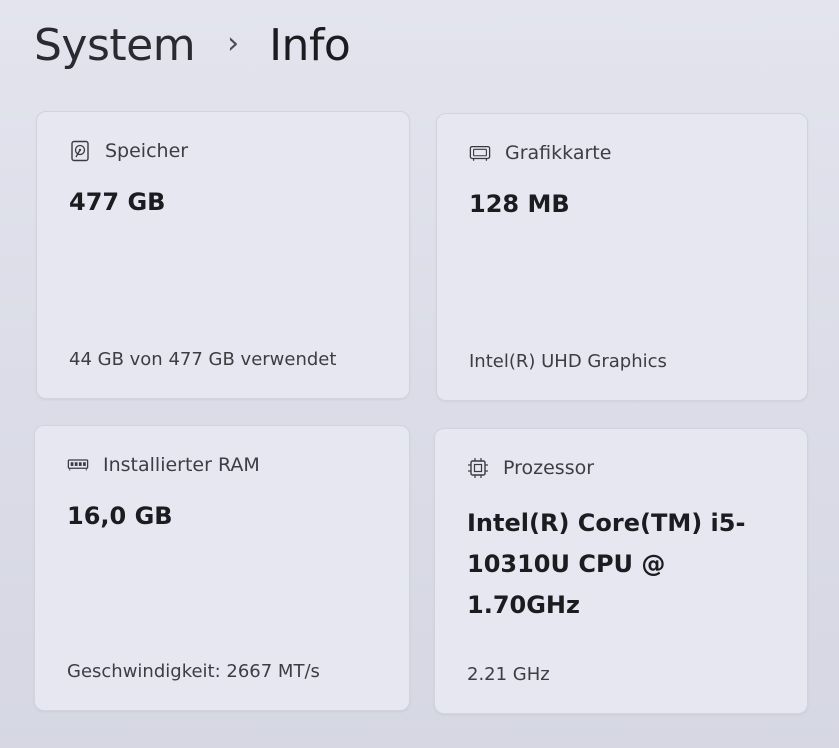 This screenshot has width=839, height=748. I want to click on ram-card-header: Installierter RAM, so click(163, 465).